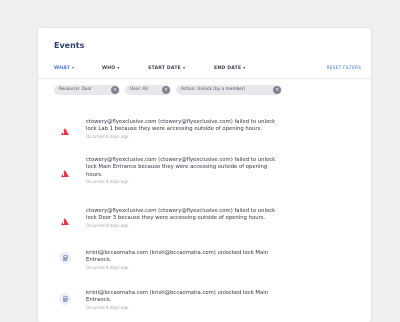  What do you see at coordinates (69, 45) in the screenshot?
I see `panel-title: Events` at bounding box center [69, 45].